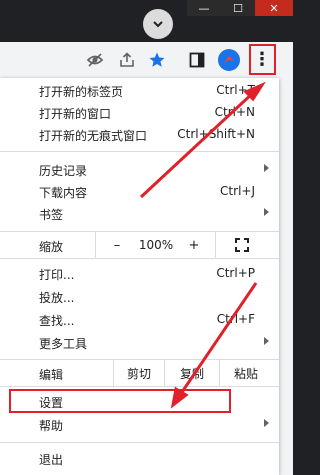  I want to click on menu-label: 更多工具, so click(63, 344).